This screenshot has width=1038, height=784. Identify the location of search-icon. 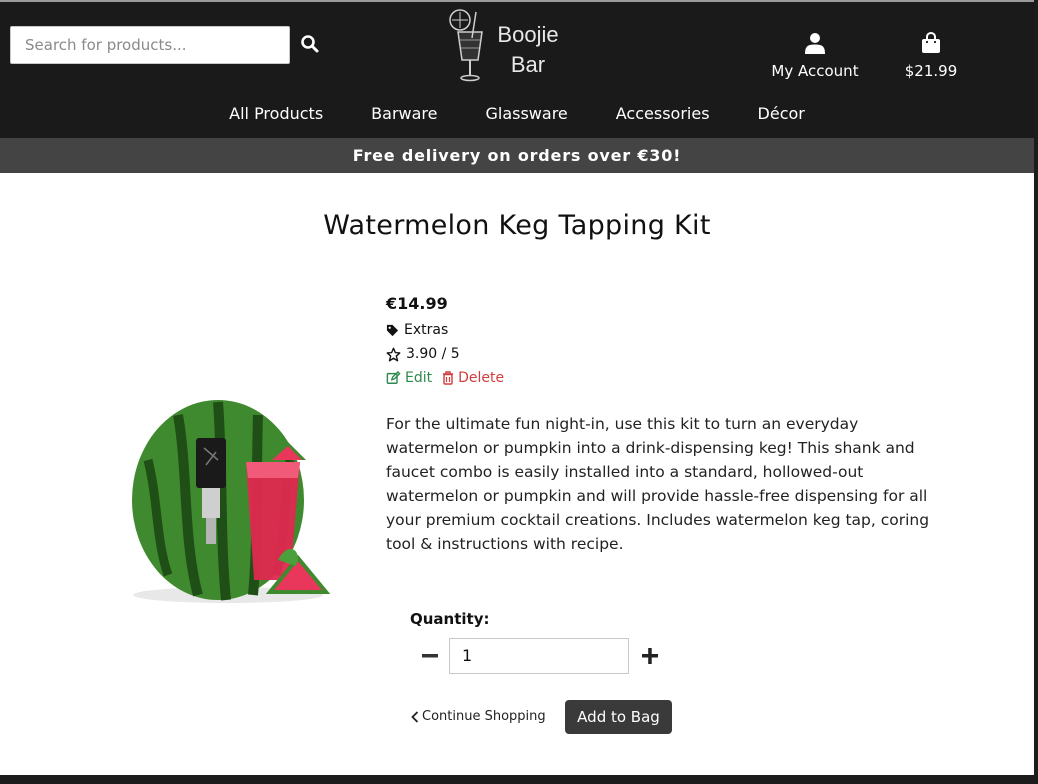
(310, 44).